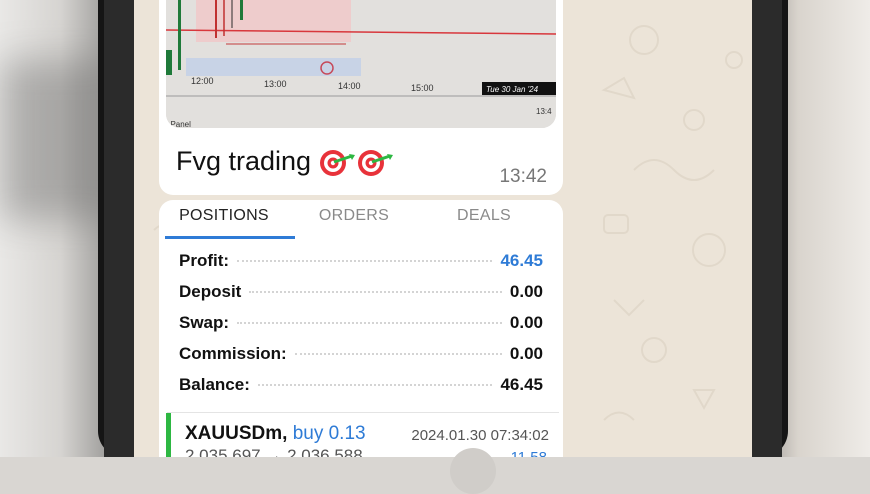  What do you see at coordinates (480, 435) in the screenshot?
I see `position-open-time: 2024.01.30 07:34:02` at bounding box center [480, 435].